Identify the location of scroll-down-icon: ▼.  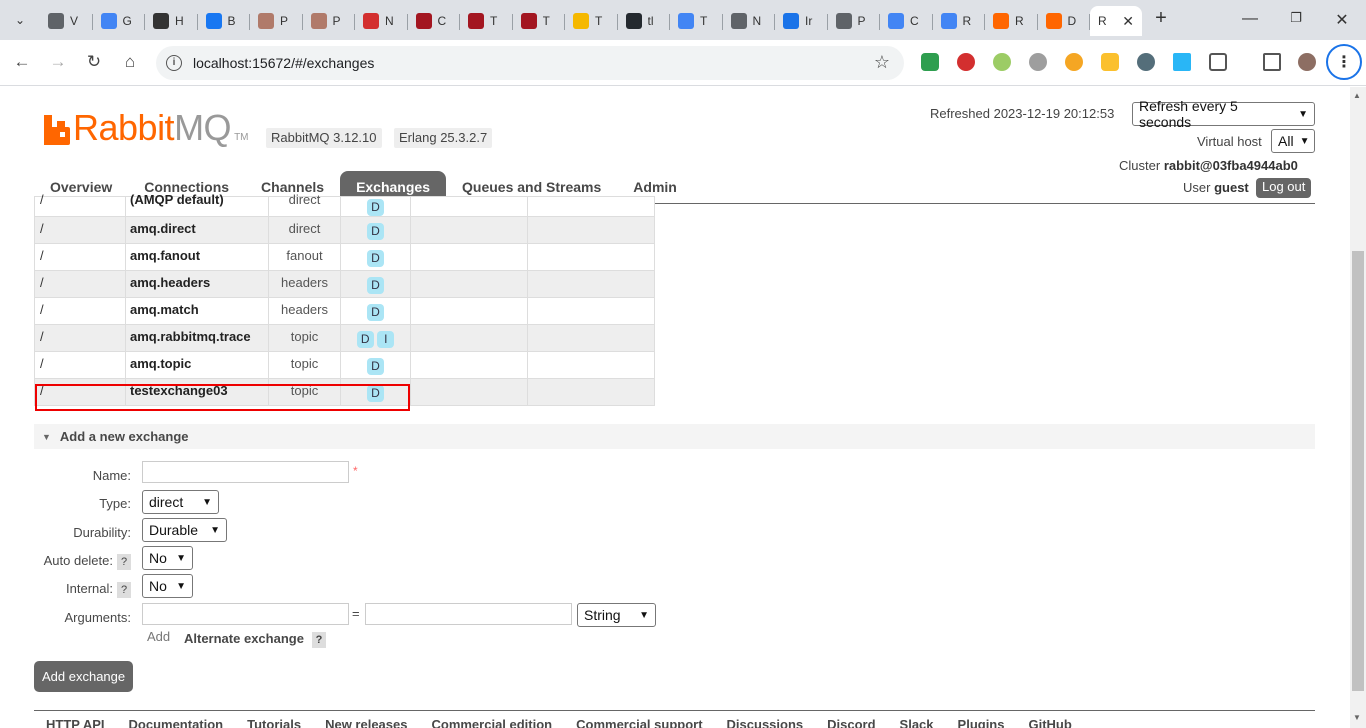
(1357, 717).